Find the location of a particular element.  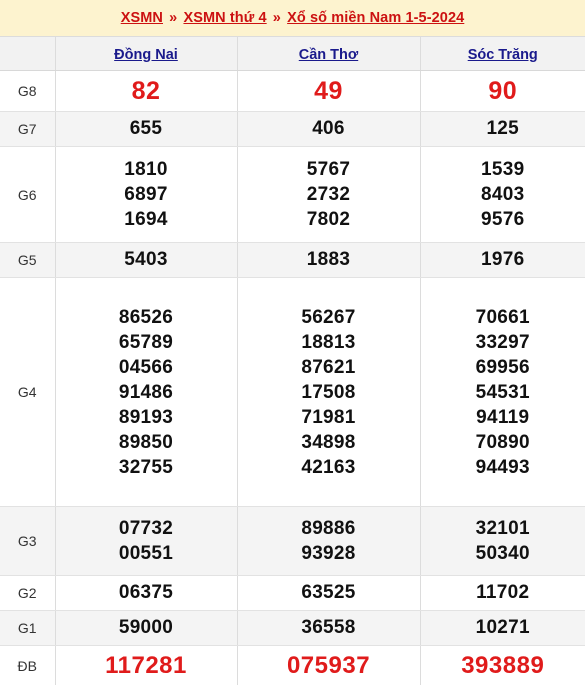

province-link-can-tho: Cần Thơ is located at coordinates (328, 55).